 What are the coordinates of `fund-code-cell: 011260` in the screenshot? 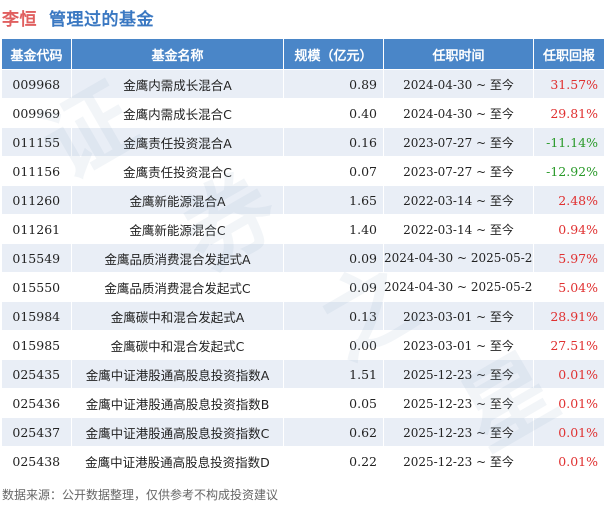 It's located at (36, 200).